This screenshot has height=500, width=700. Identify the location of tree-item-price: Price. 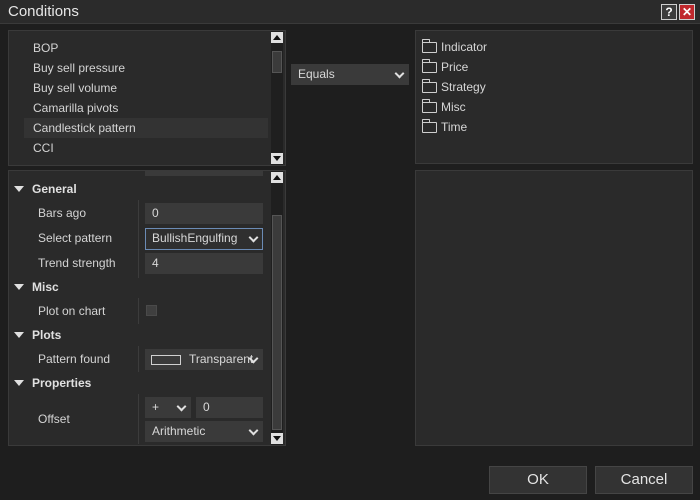
(445, 67).